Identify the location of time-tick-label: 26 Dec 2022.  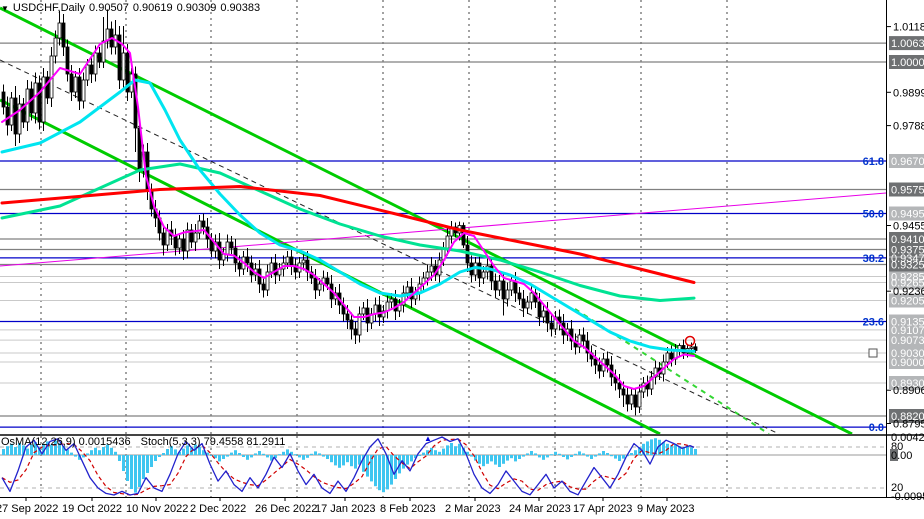
(286, 509).